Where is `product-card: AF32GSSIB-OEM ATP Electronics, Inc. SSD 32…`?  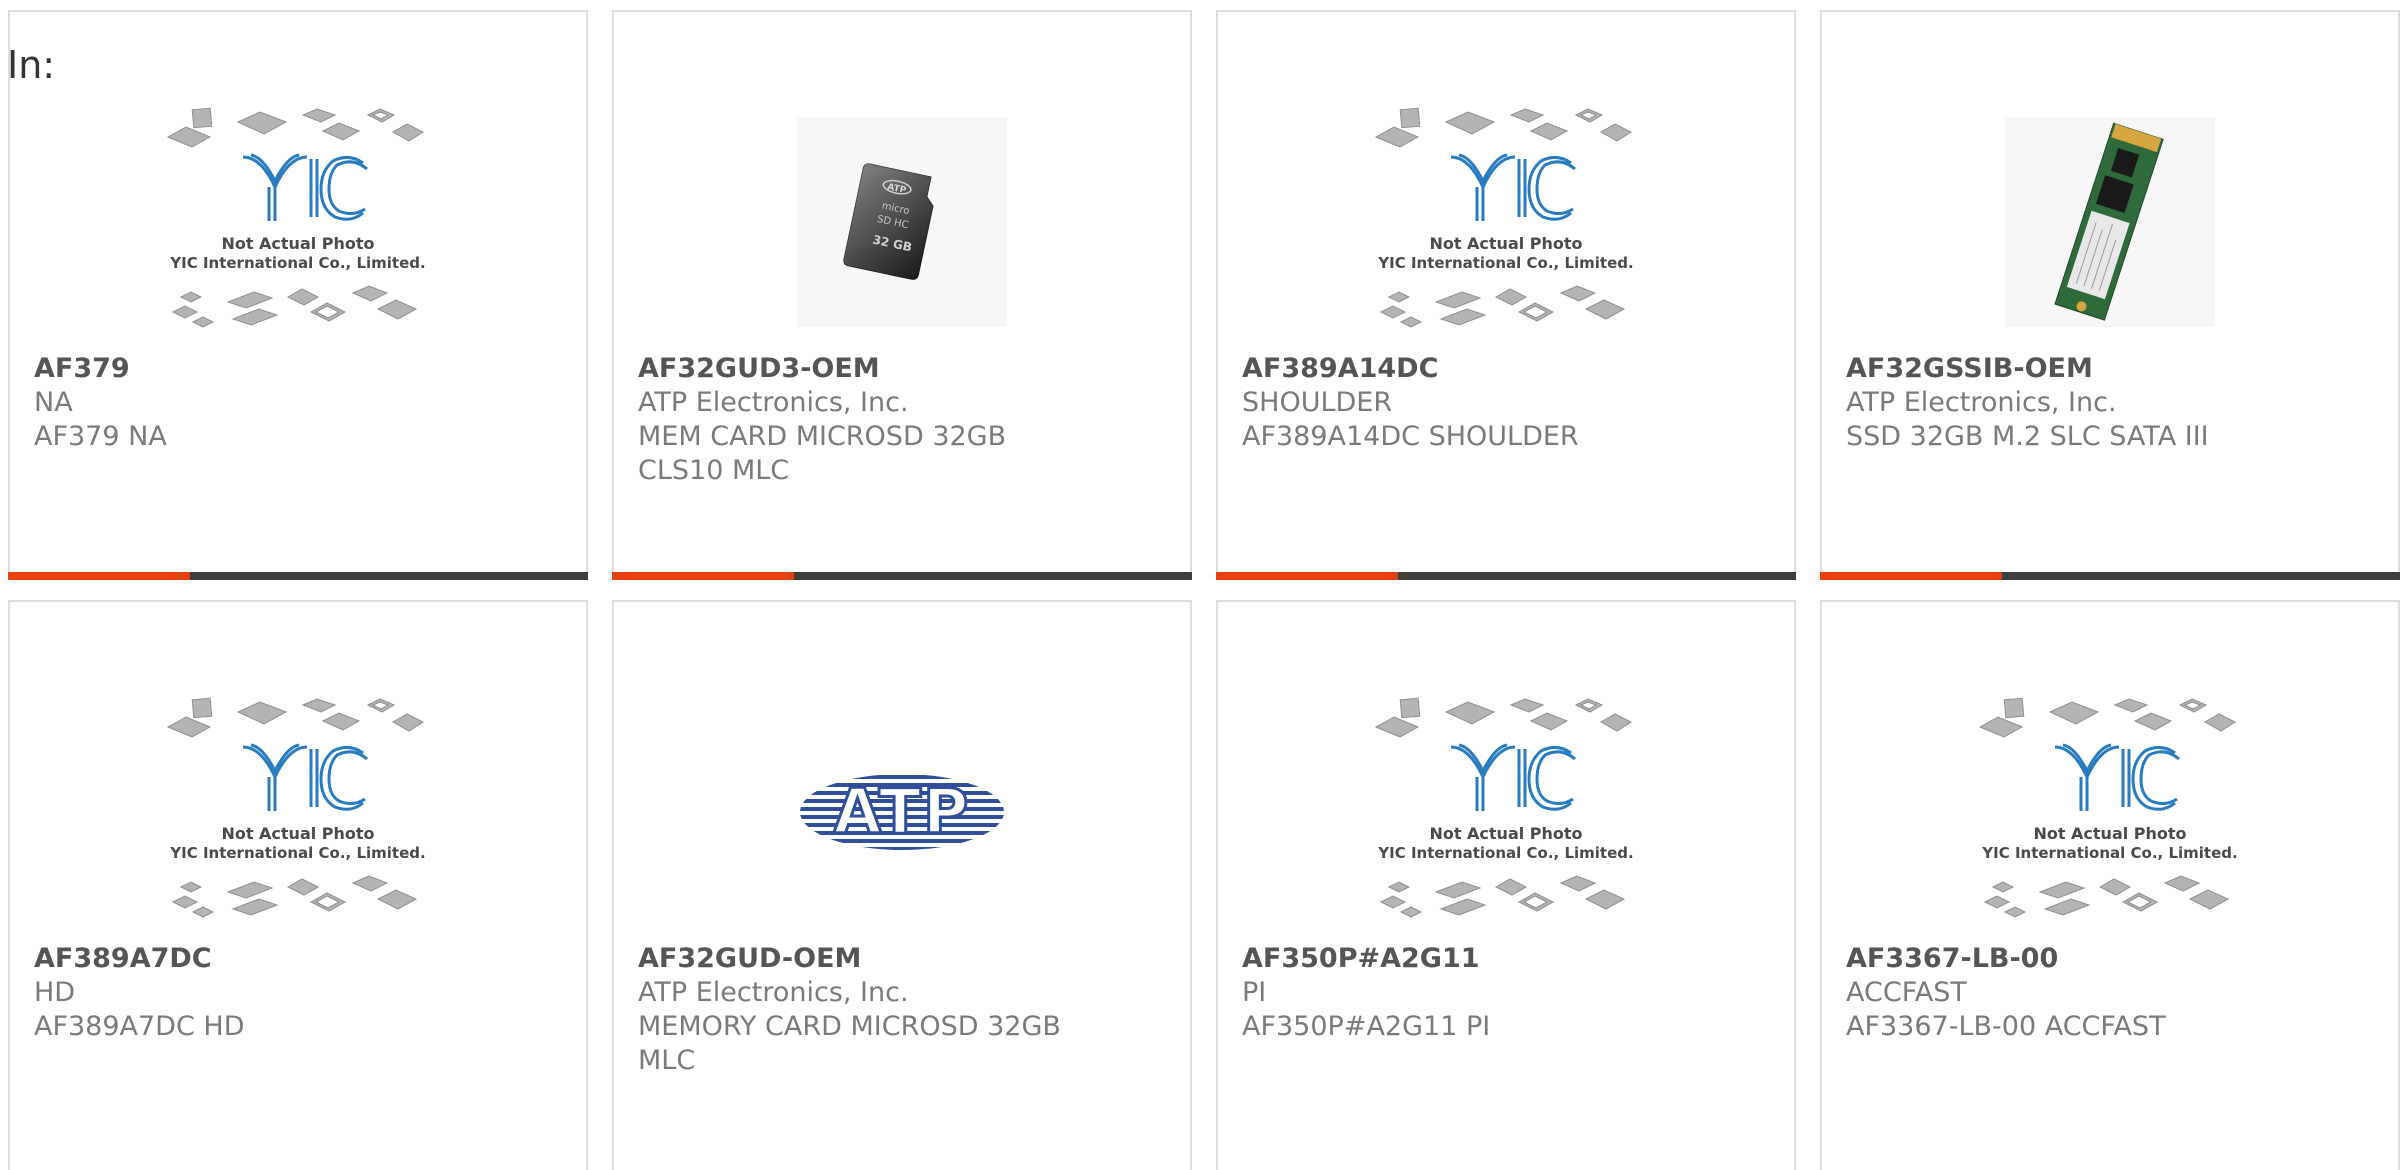 product-card: AF32GSSIB-OEM ATP Electronics, Inc. SSD 32… is located at coordinates (2110, 295).